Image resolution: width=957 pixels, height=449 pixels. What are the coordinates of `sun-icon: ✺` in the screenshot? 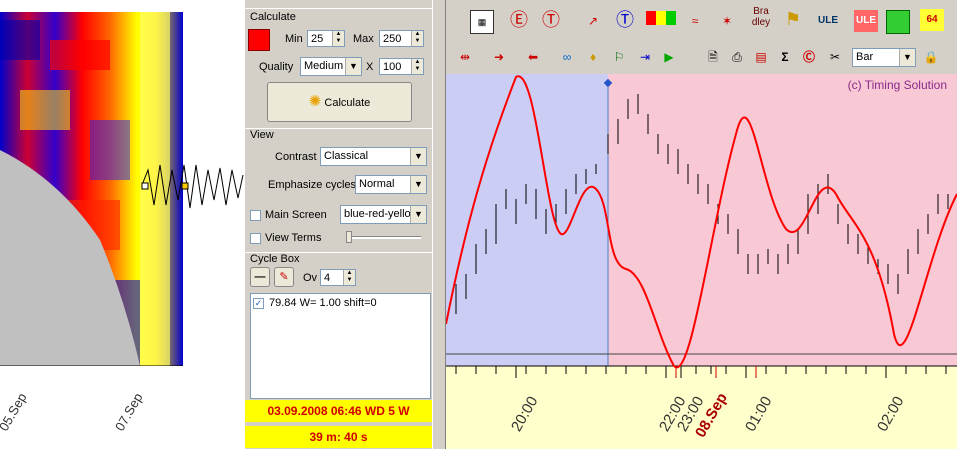 It's located at (315, 101).